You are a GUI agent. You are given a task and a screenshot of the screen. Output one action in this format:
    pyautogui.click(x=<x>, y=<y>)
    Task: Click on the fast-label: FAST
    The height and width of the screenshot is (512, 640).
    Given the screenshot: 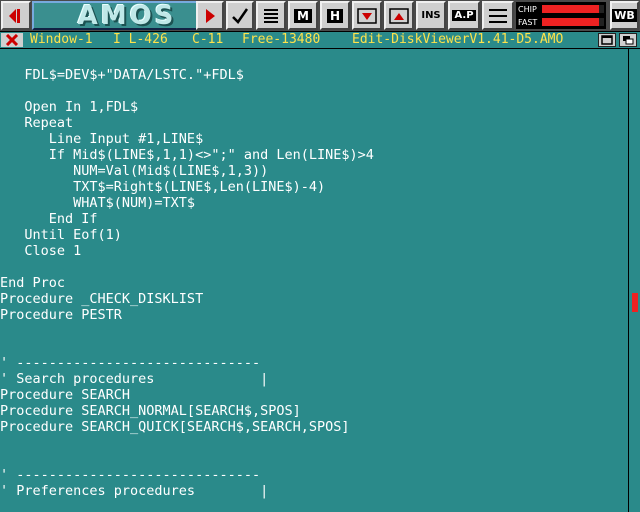 What is the action you would take?
    pyautogui.click(x=528, y=22)
    